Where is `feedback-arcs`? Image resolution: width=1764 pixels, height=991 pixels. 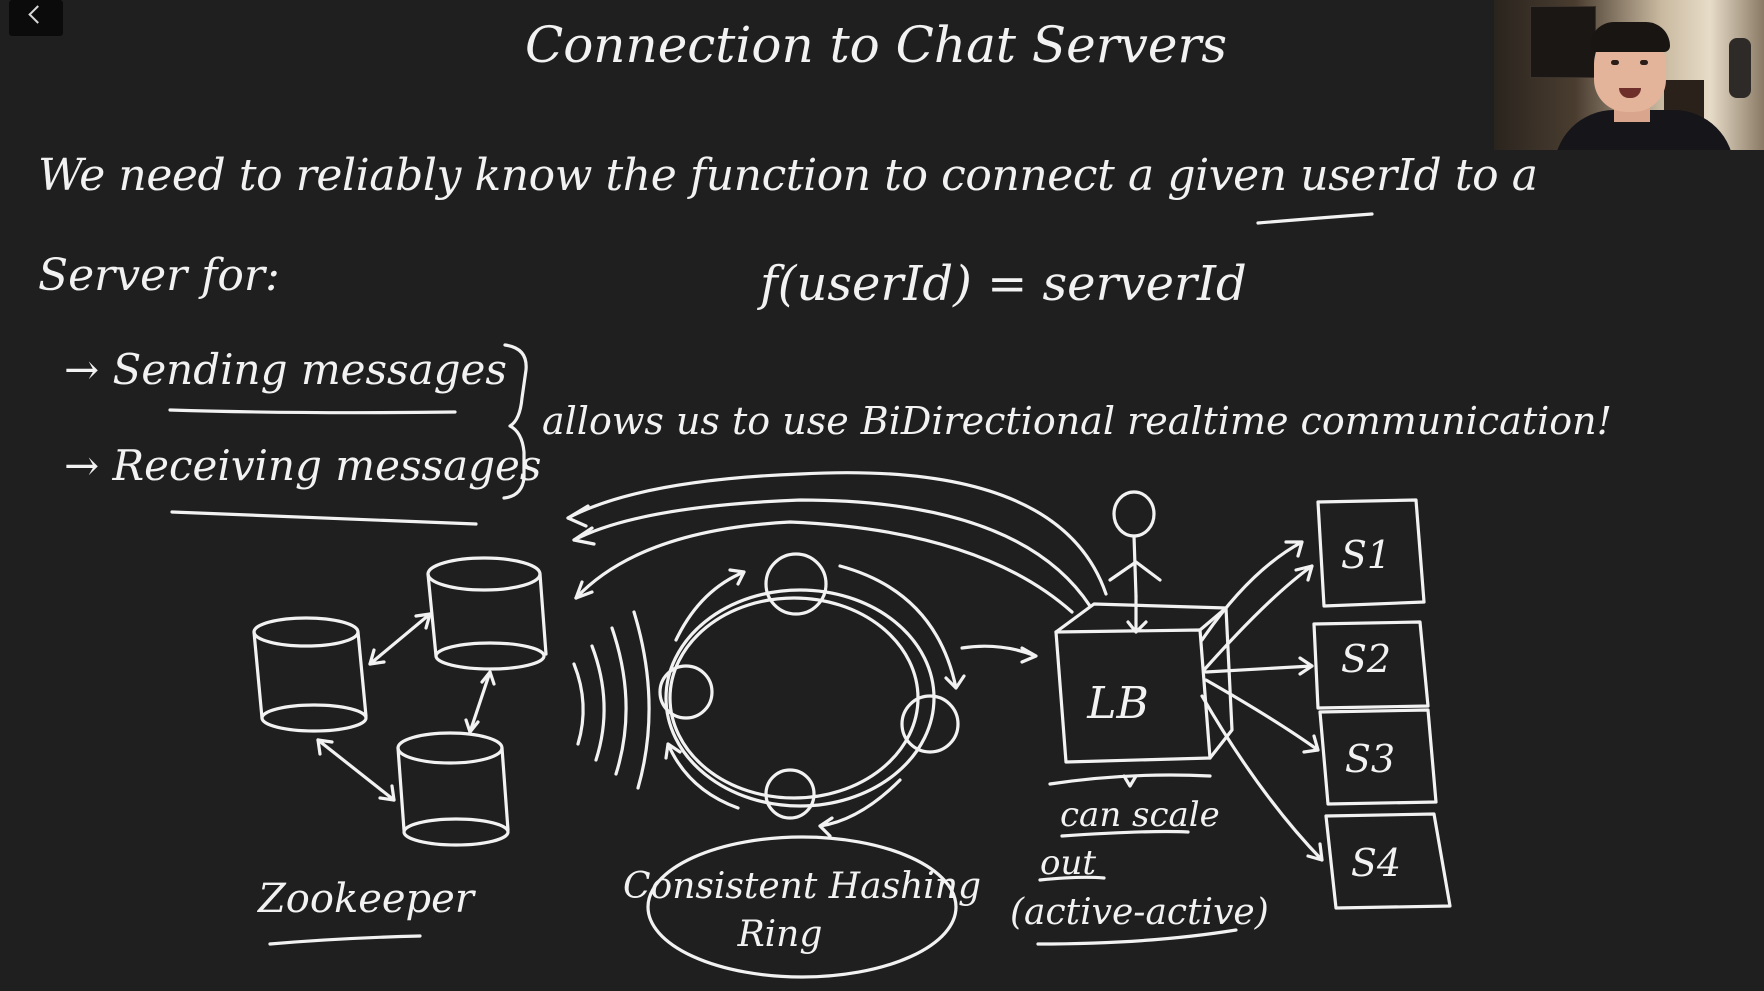 feedback-arcs is located at coordinates (837, 542).